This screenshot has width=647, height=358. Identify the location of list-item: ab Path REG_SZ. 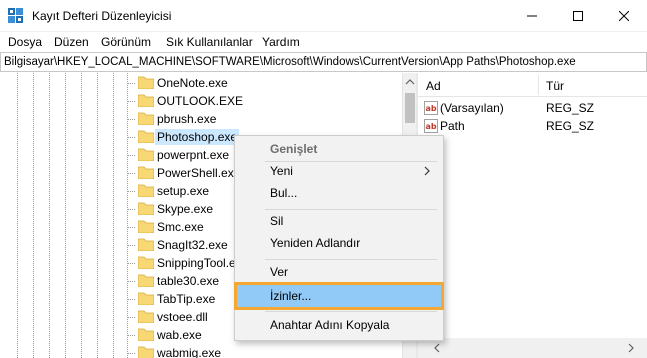
(532, 126).